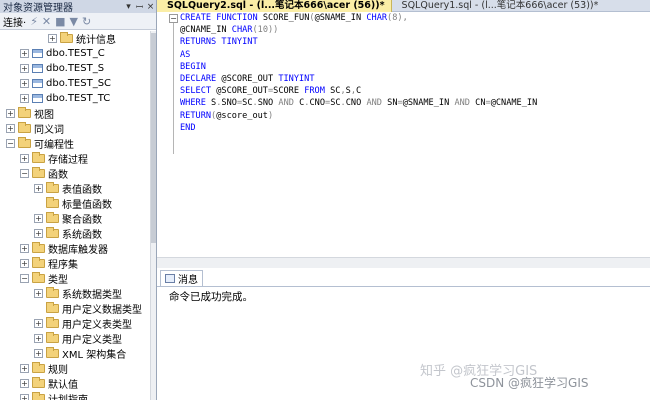 This screenshot has width=650, height=400. Describe the element at coordinates (78, 98) in the screenshot. I see `tree-node-label: dbo.TEST_TC` at that location.